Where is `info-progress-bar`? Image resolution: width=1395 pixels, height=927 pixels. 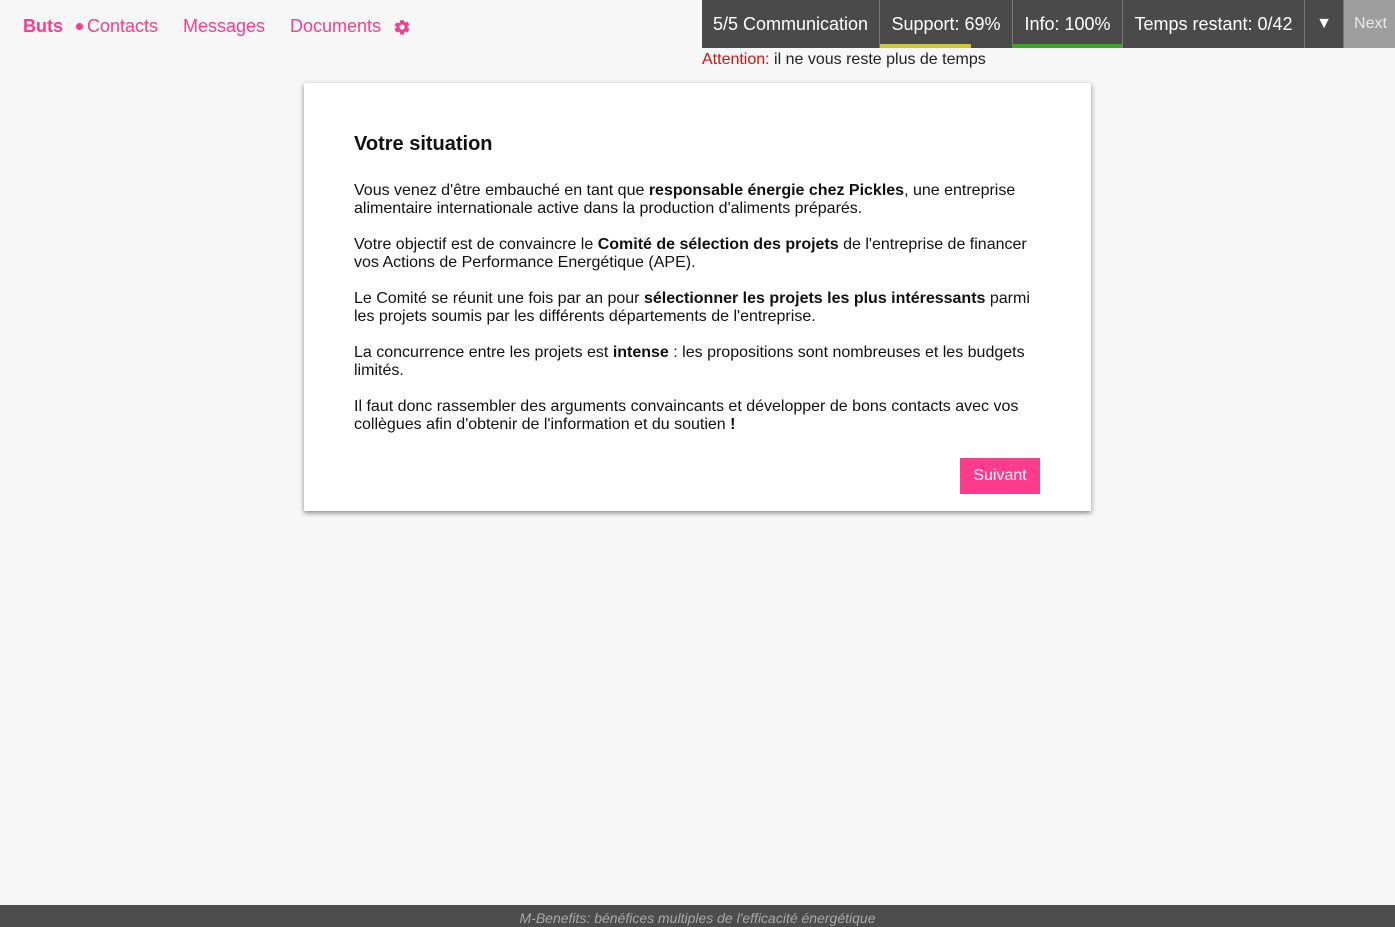
info-progress-bar is located at coordinates (1067, 46).